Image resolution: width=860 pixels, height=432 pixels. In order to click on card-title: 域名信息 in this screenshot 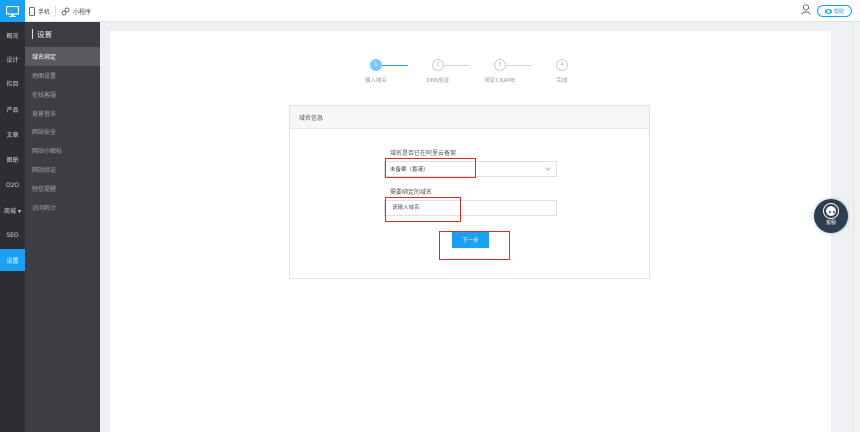, I will do `click(469, 117)`.